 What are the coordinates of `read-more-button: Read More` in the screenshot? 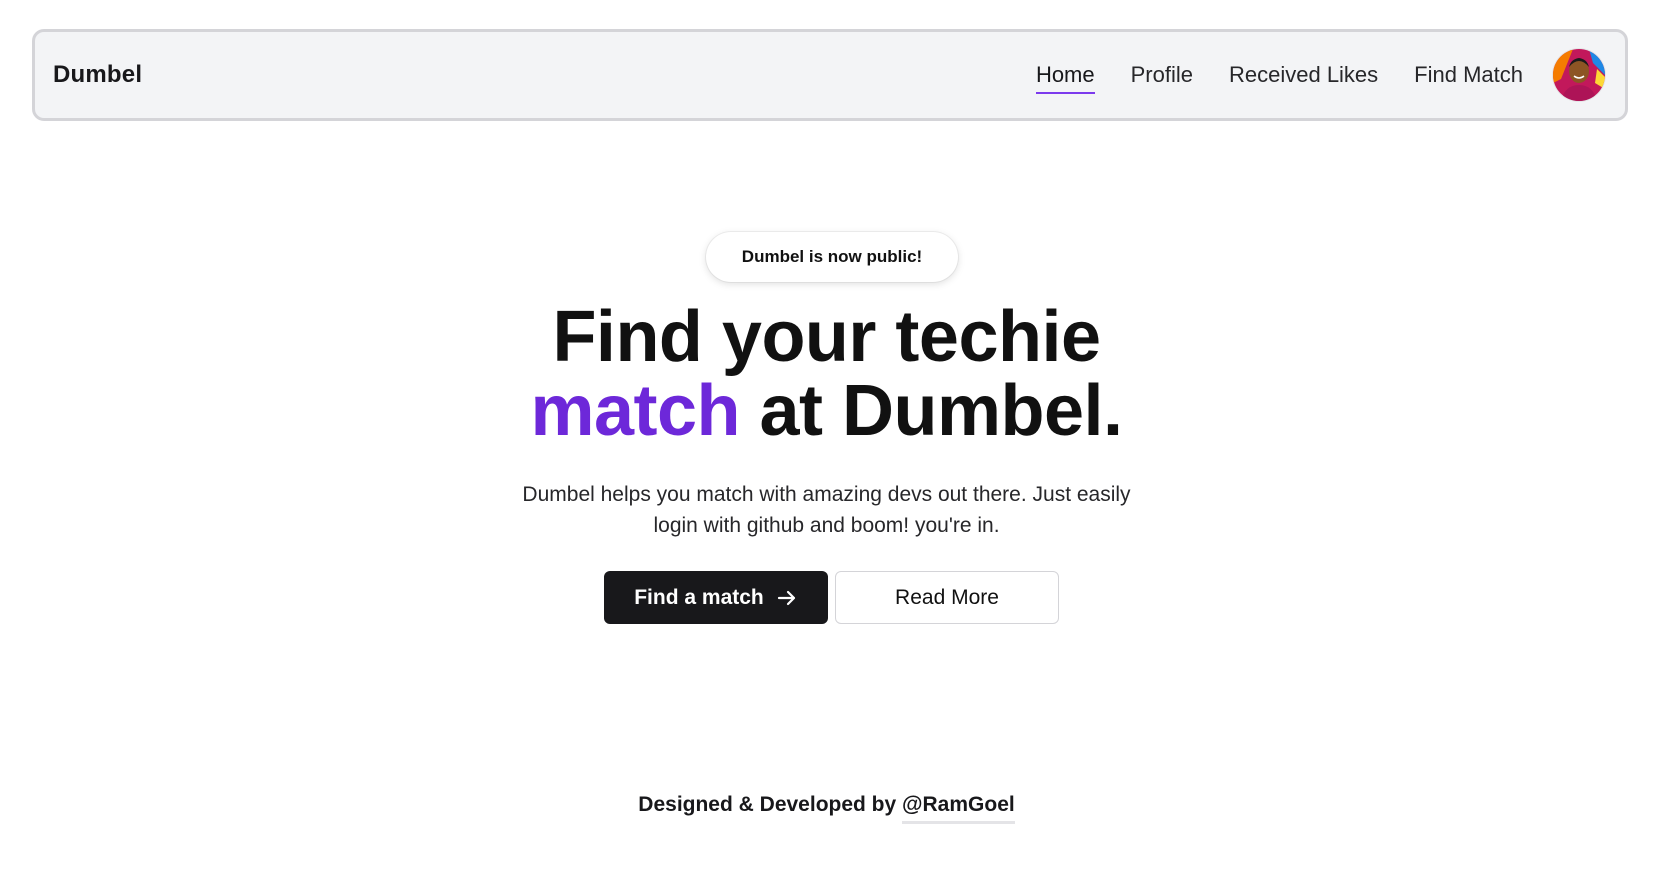 It's located at (947, 597).